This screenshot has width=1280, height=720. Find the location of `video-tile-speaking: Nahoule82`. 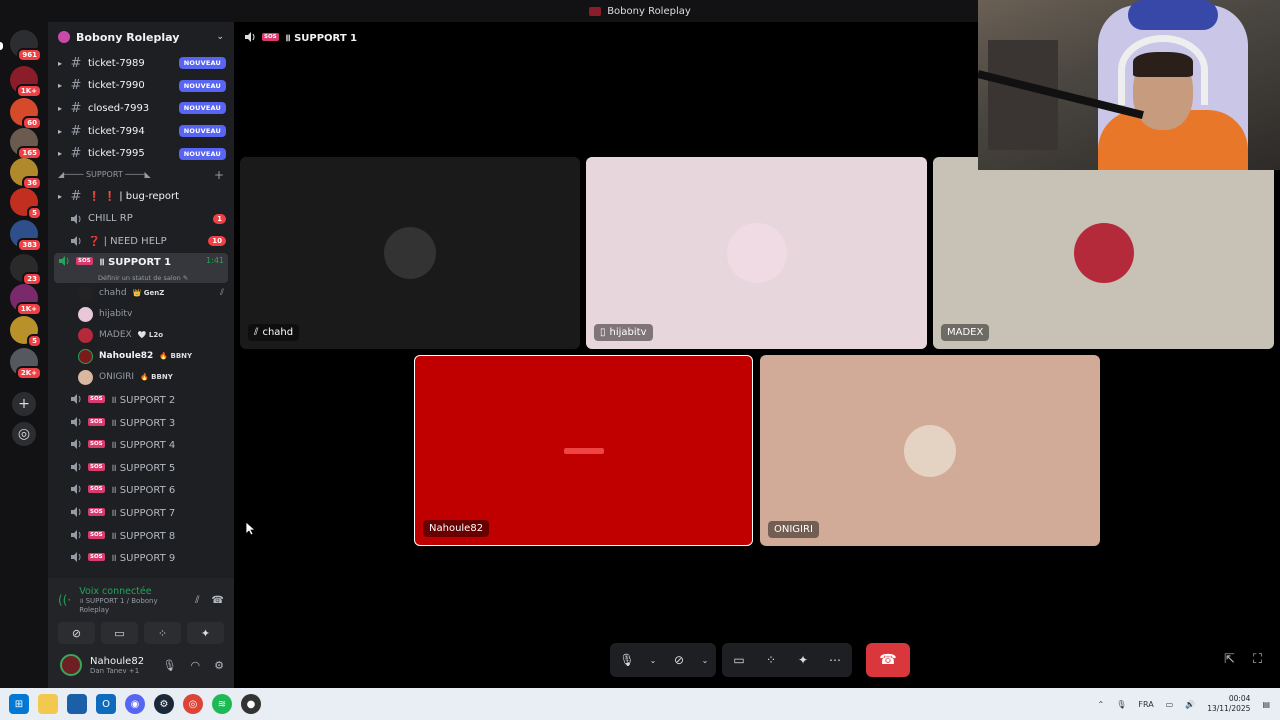

video-tile-speaking: Nahoule82 is located at coordinates (583, 450).